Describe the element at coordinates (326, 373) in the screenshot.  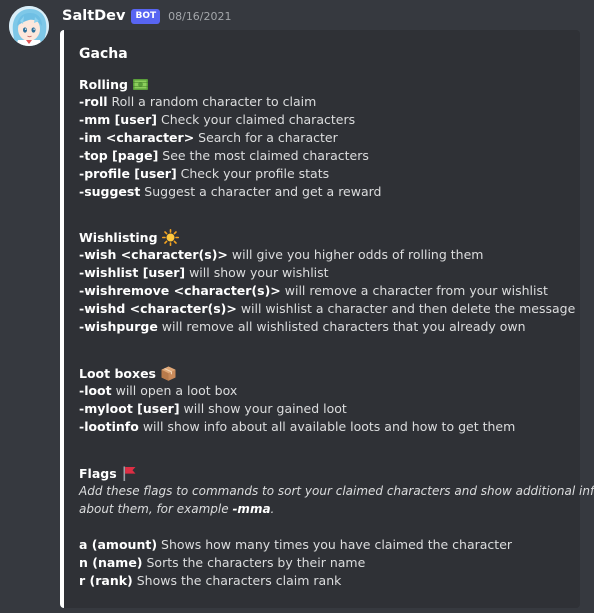
I see `field-title: Loot boxes` at that location.